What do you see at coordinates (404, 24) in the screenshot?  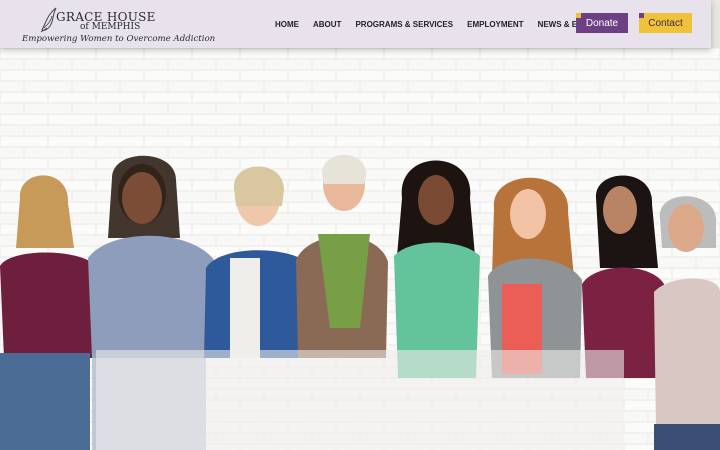 I see `nav-programs-services: PROGRAMS & SERVICES` at bounding box center [404, 24].